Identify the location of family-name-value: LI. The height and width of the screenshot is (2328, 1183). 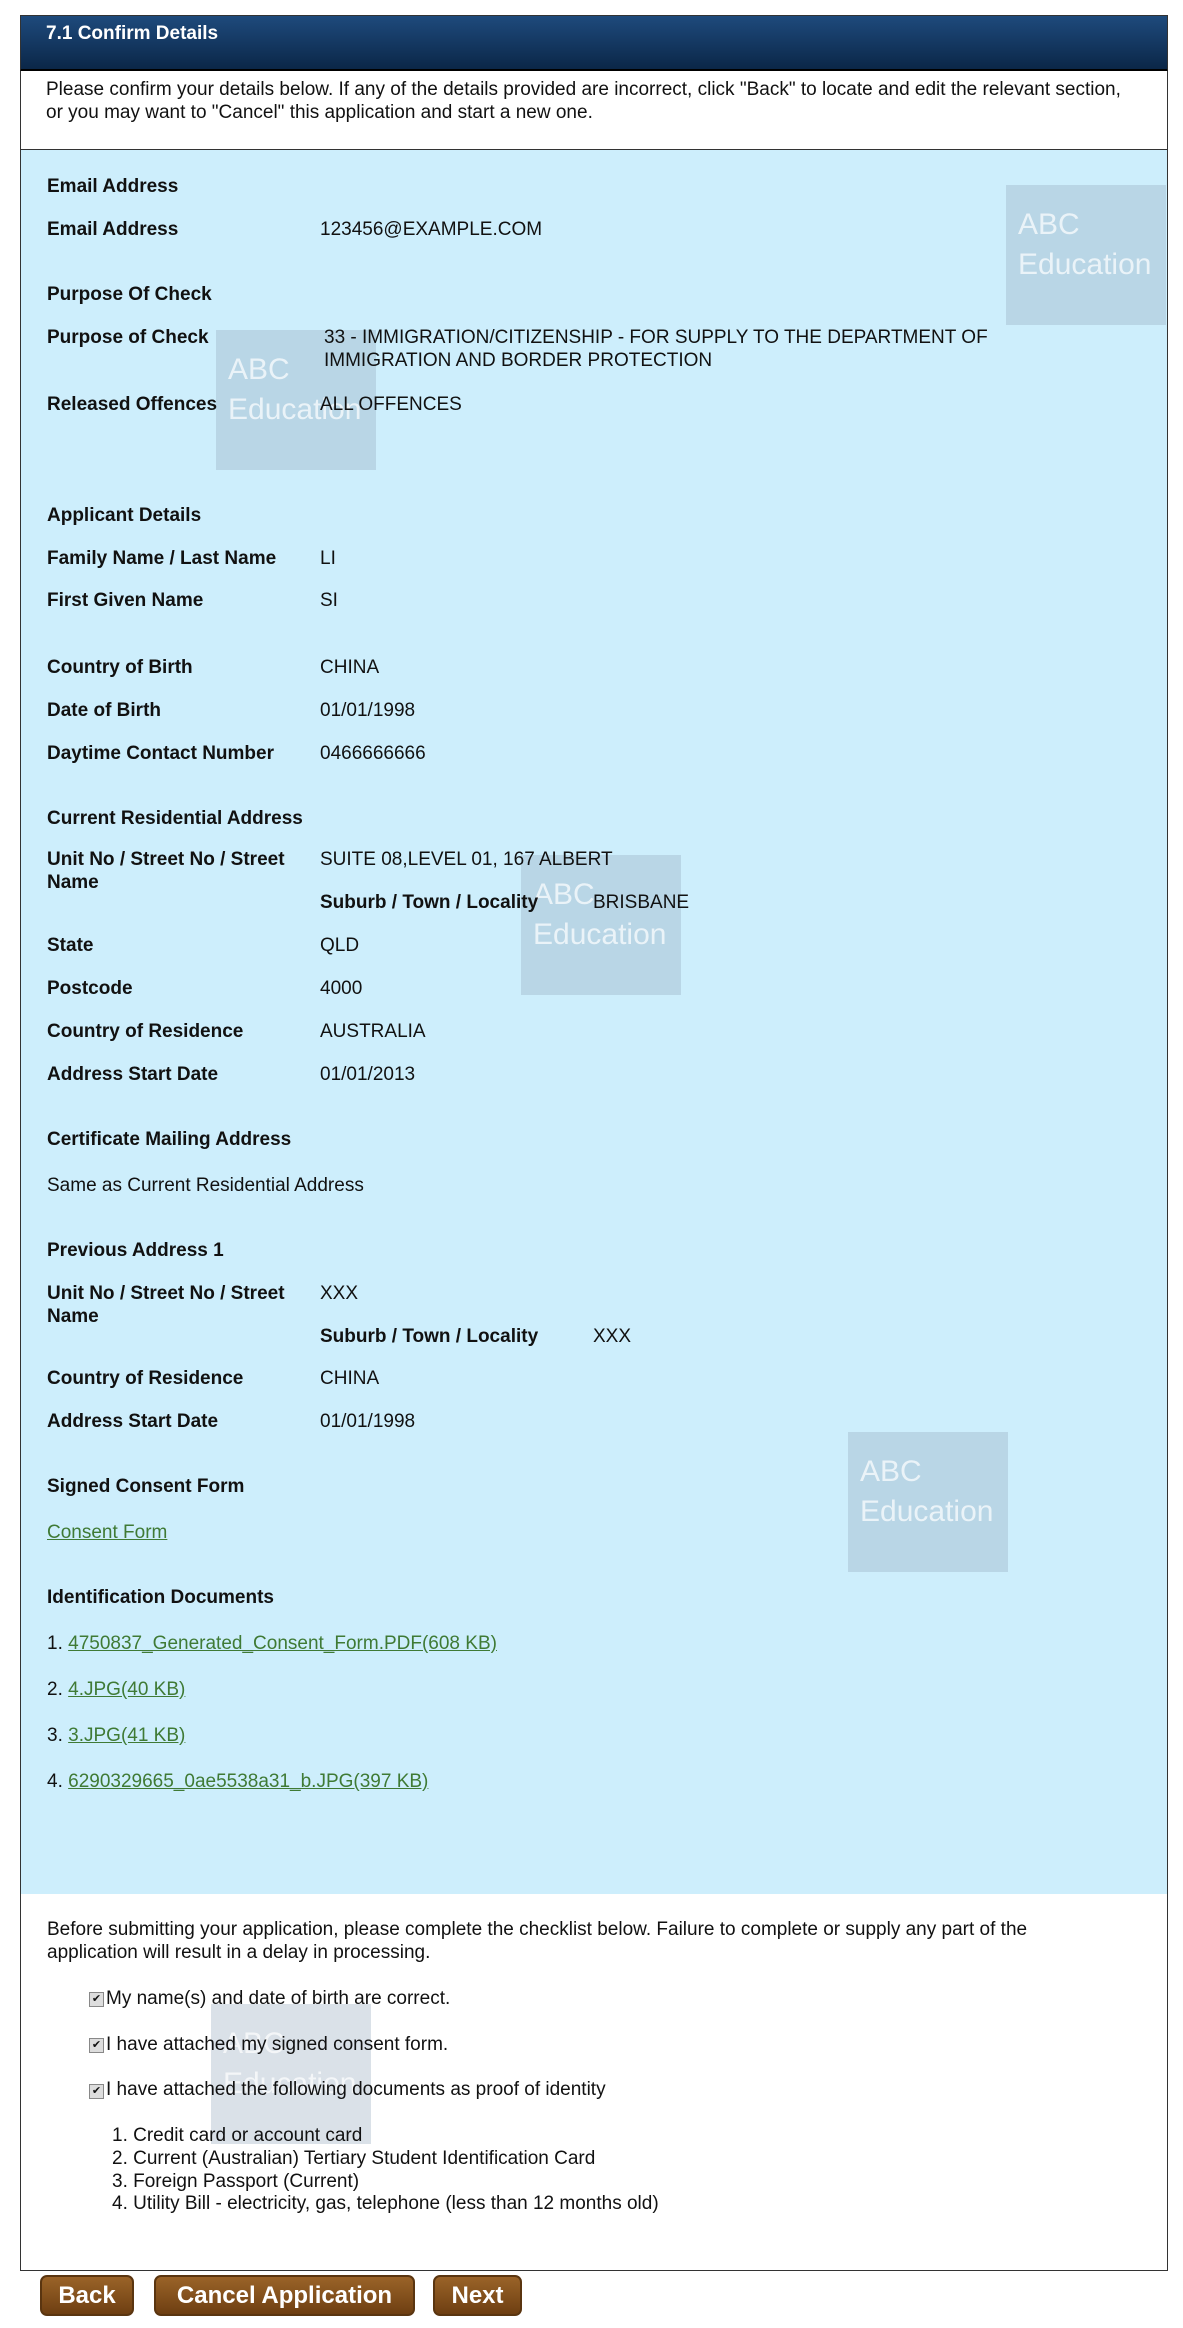
(328, 558).